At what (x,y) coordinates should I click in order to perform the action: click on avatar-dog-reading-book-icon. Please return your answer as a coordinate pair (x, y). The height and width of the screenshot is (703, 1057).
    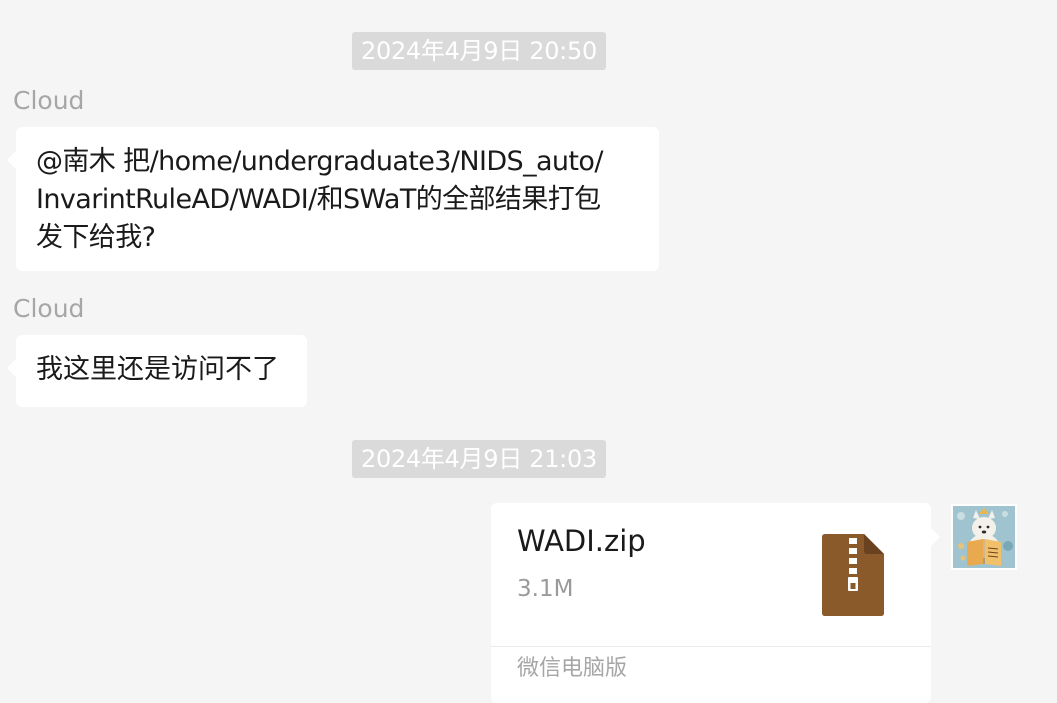
    Looking at the image, I should click on (984, 537).